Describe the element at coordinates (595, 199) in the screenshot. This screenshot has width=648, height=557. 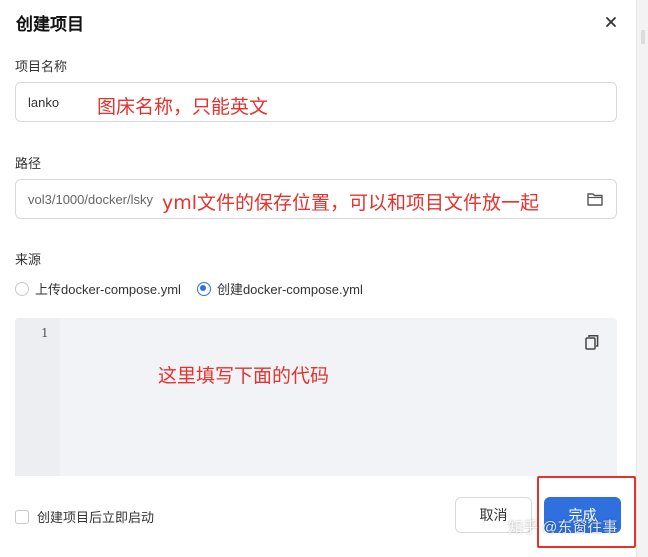
I see `folder-icon` at that location.